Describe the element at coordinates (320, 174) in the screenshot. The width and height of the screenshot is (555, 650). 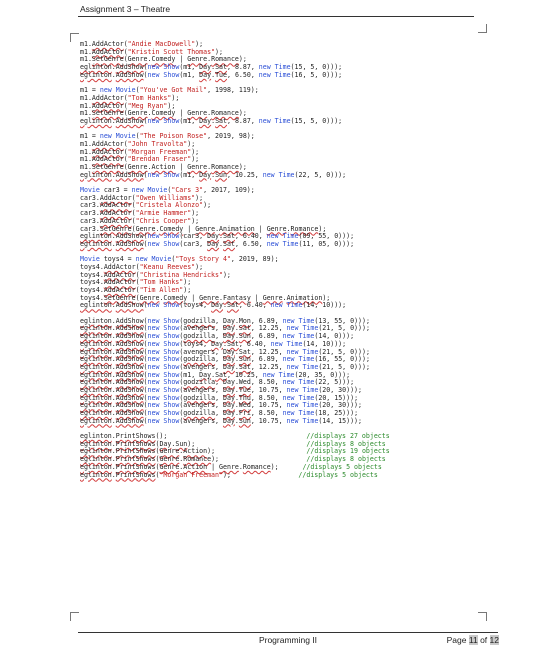
I see `code-token: (22, 5, 0)));` at that location.